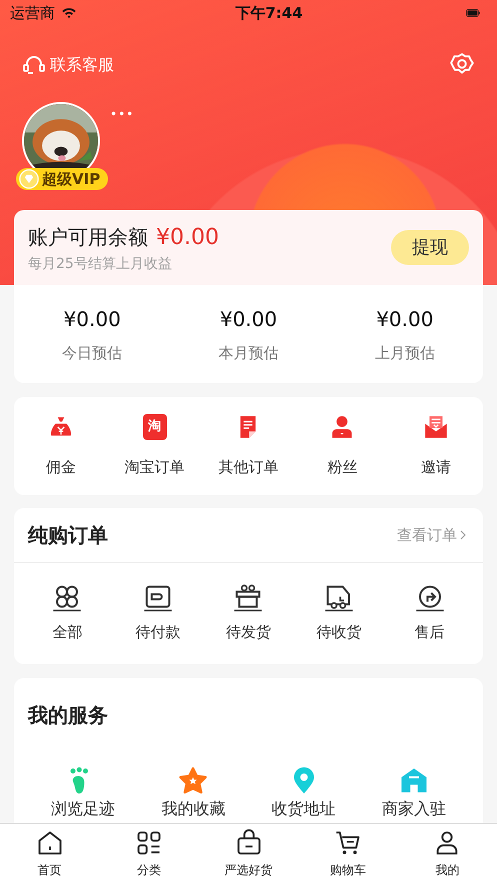 Image resolution: width=497 pixels, height=883 pixels. I want to click on clock-time: 下午7:44, so click(269, 13).